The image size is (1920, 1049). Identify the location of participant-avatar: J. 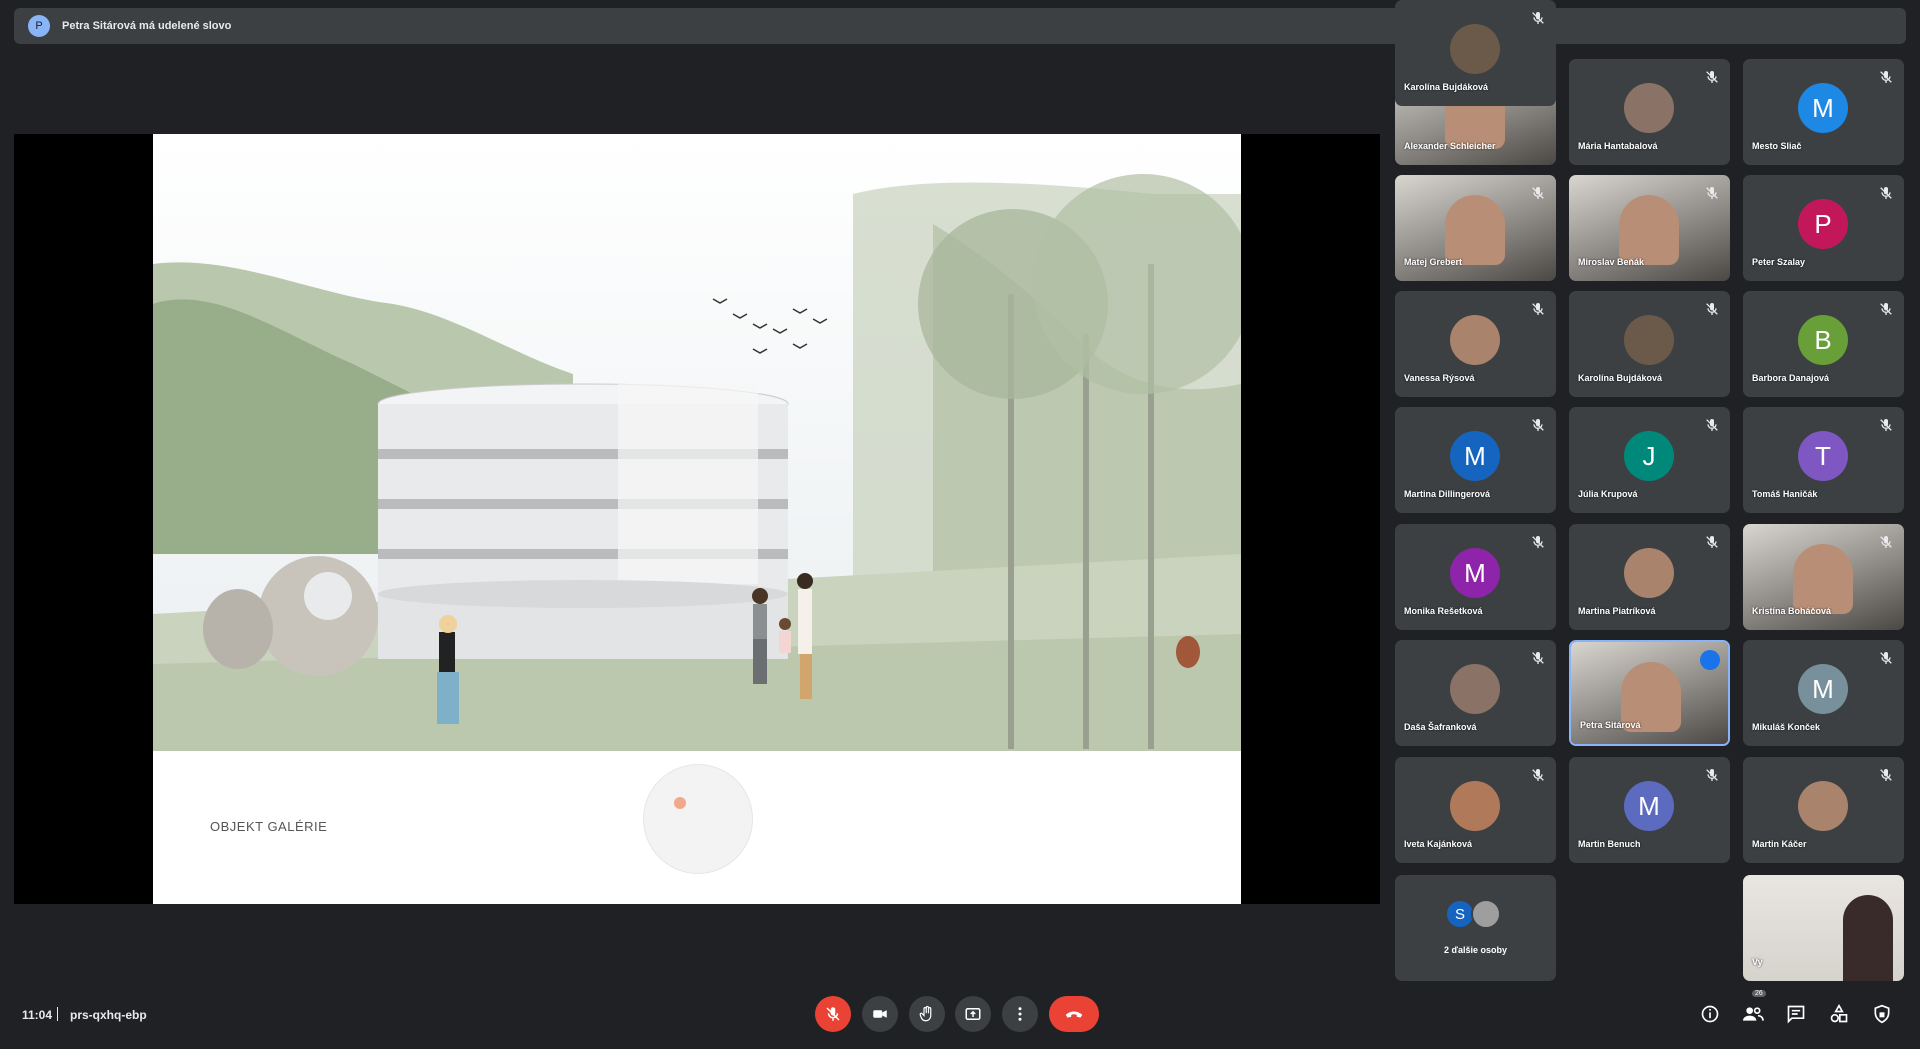
(1649, 456).